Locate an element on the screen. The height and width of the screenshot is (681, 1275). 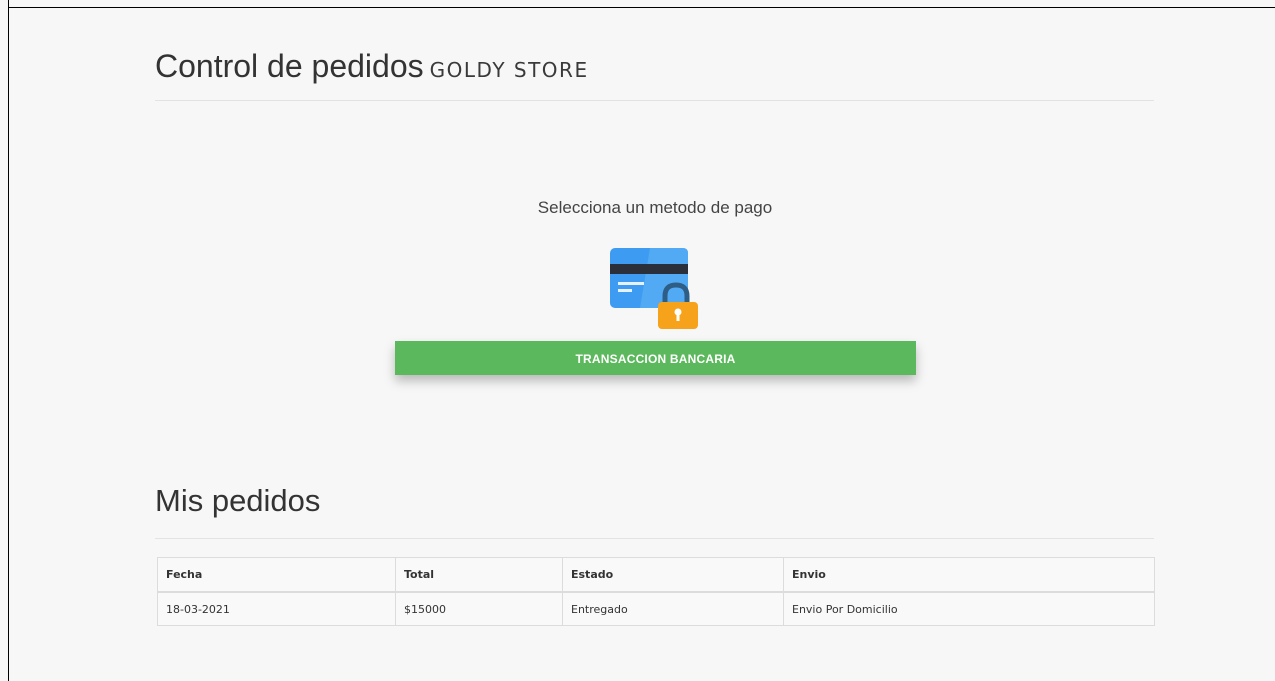
payment-prompt: Selecciona un metodo de pago is located at coordinates (655, 207).